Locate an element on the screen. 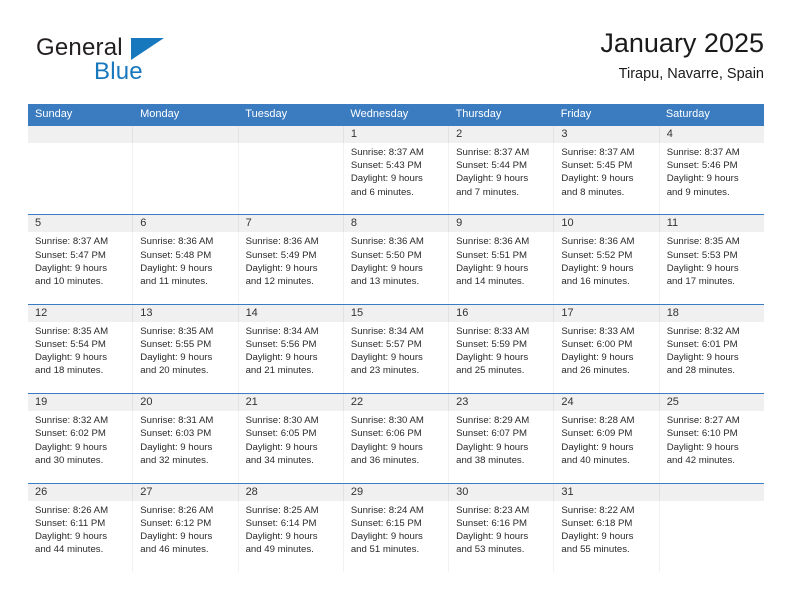 This screenshot has width=792, height=612. day-number: 24 is located at coordinates (607, 403).